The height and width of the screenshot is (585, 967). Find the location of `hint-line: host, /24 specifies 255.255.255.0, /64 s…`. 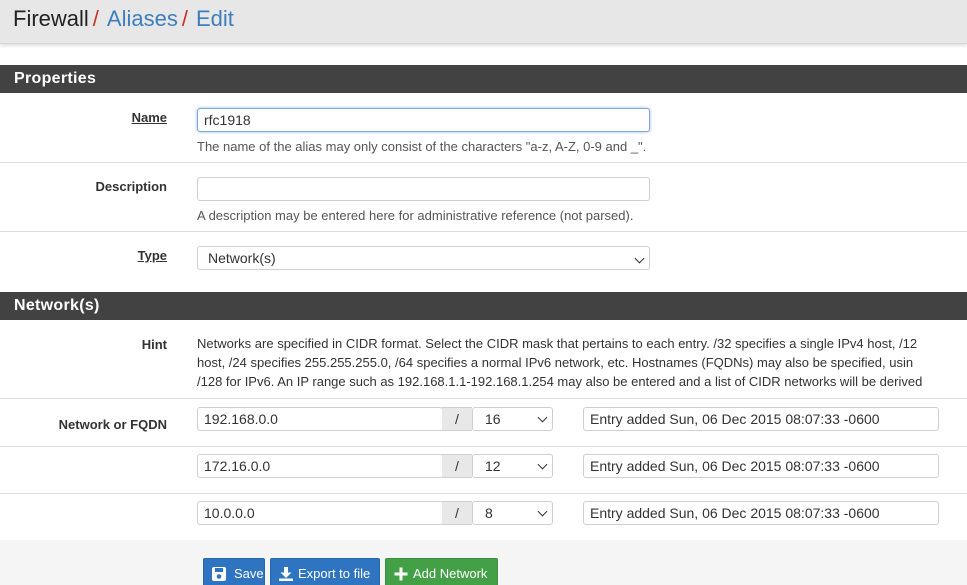

hint-line: host, /24 specifies 255.255.255.0, /64 s… is located at coordinates (555, 362).